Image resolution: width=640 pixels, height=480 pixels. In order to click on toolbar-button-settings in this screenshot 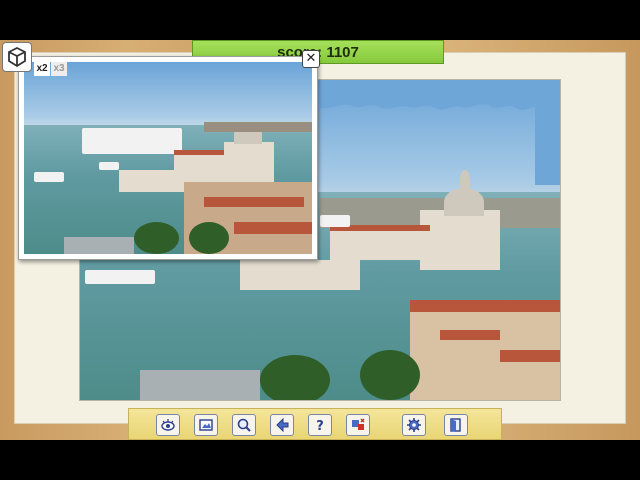, I will do `click(414, 425)`.